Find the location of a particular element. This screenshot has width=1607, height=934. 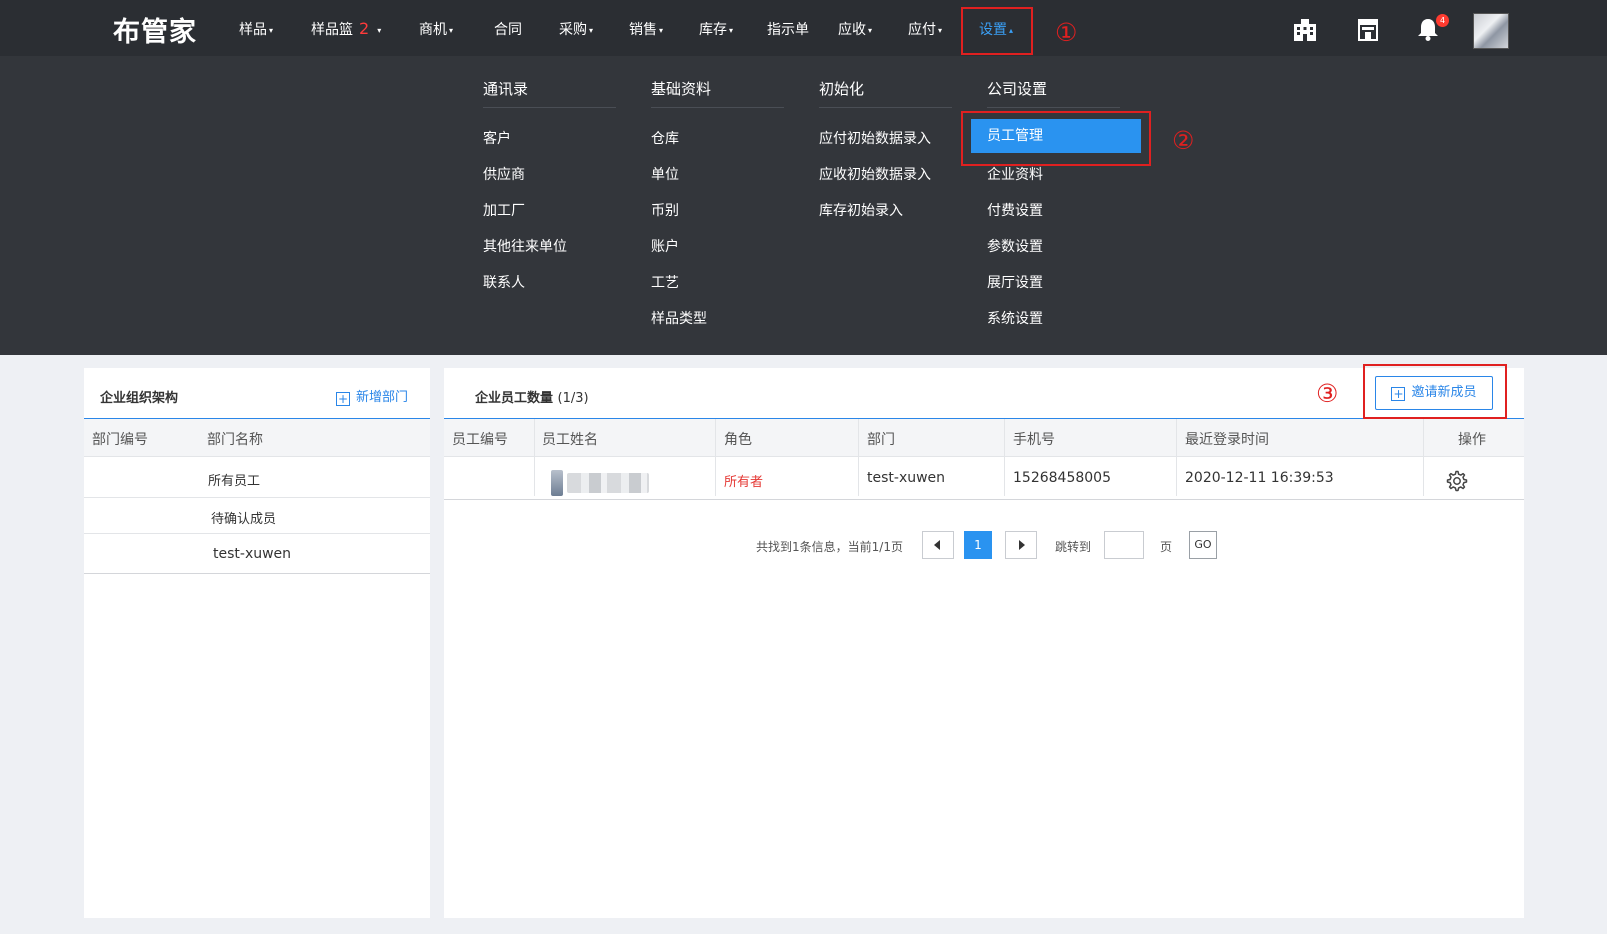

nav-item-instruction: 指示单 is located at coordinates (788, 29).